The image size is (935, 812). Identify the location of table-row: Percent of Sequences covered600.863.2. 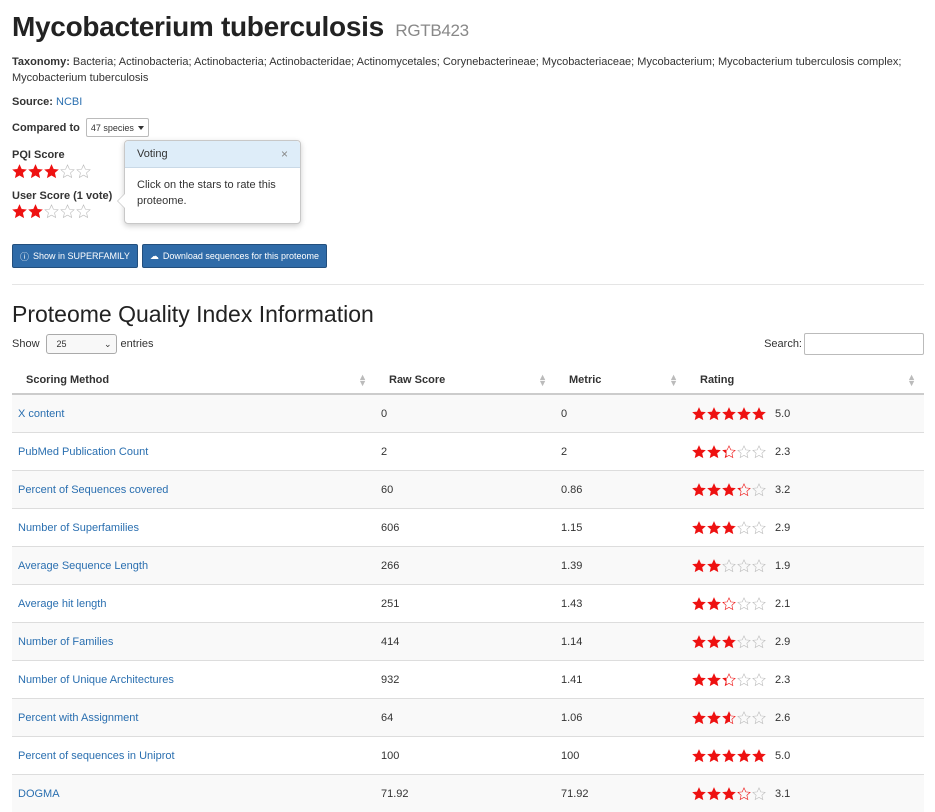
(468, 490).